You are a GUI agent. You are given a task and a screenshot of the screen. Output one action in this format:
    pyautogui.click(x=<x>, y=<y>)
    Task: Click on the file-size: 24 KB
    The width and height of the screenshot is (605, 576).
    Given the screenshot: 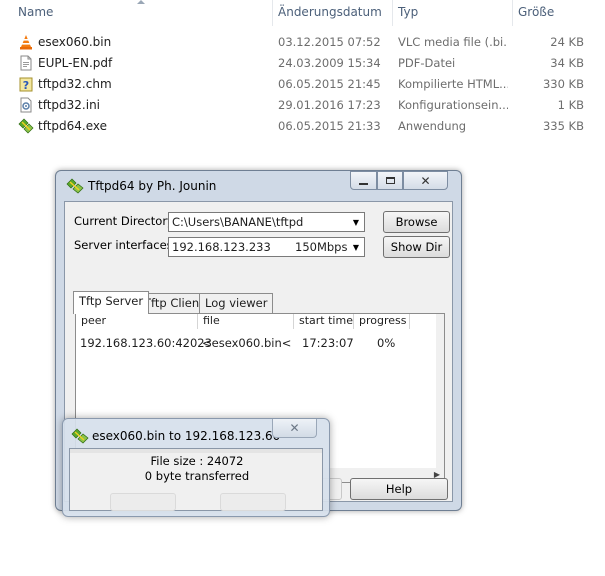 What is the action you would take?
    pyautogui.click(x=567, y=42)
    